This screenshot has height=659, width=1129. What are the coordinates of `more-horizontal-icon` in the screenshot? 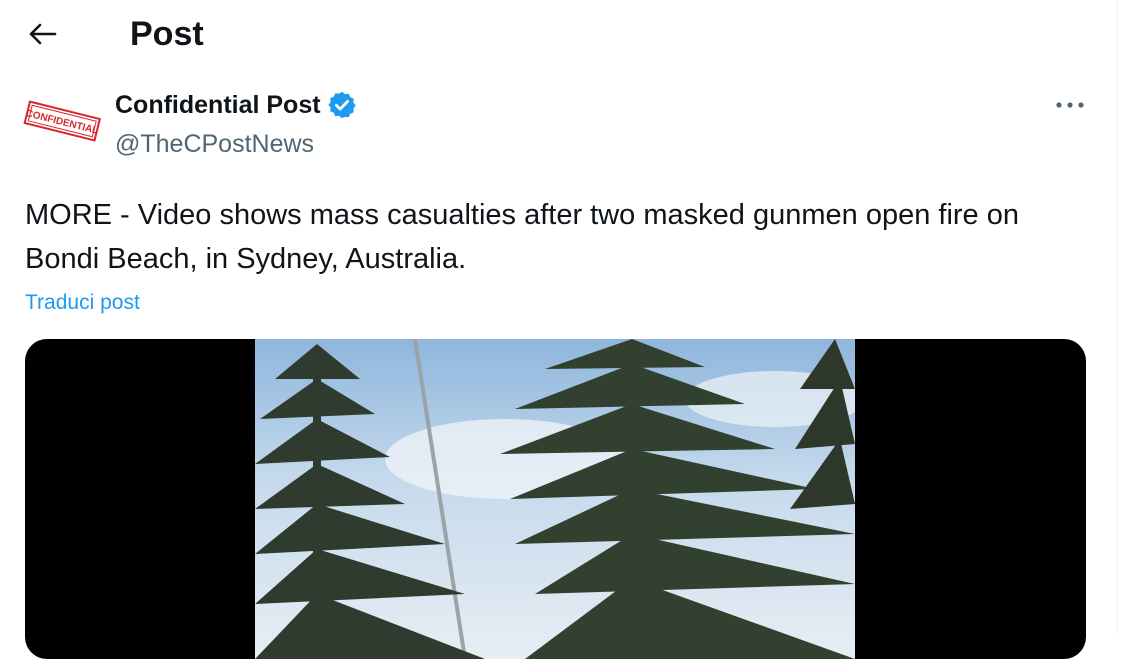 It's located at (1070, 105).